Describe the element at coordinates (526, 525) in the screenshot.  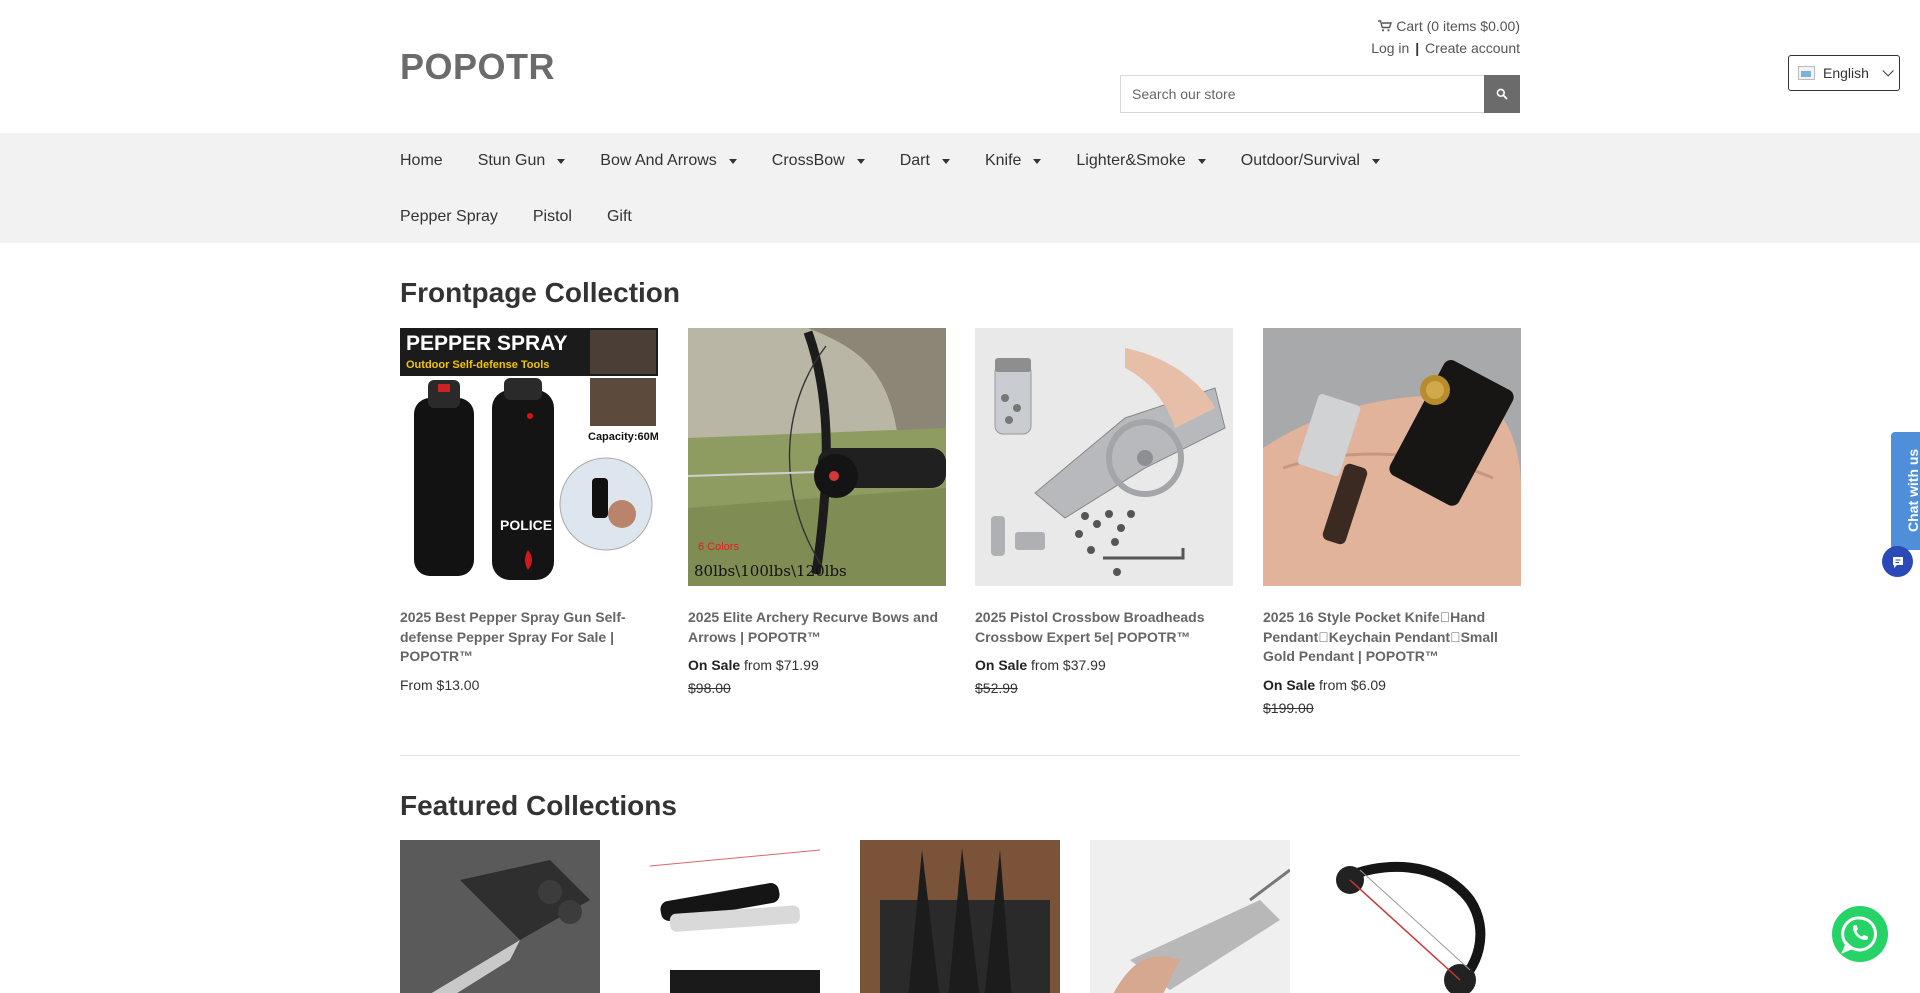
I see `can-label-text: POLICE` at that location.